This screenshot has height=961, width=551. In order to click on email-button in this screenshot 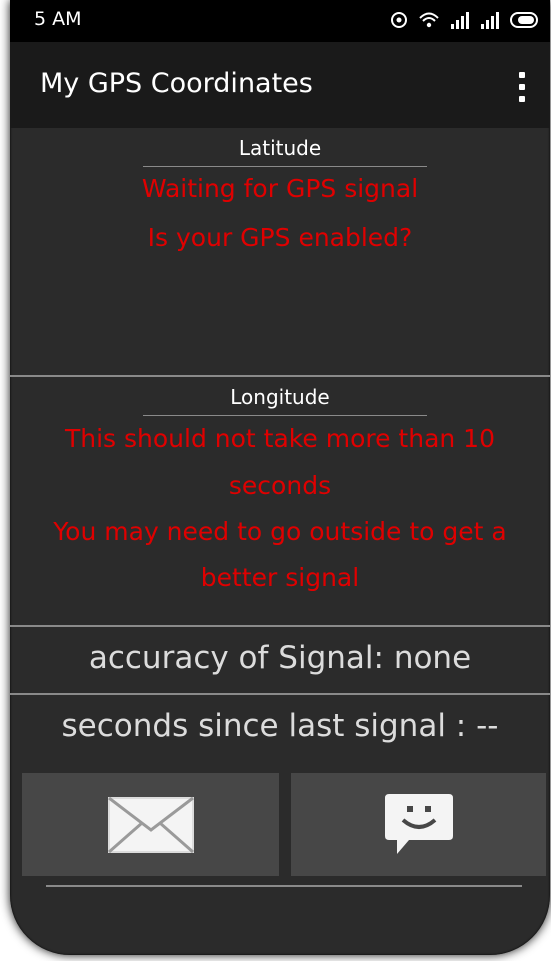, I will do `click(150, 824)`.